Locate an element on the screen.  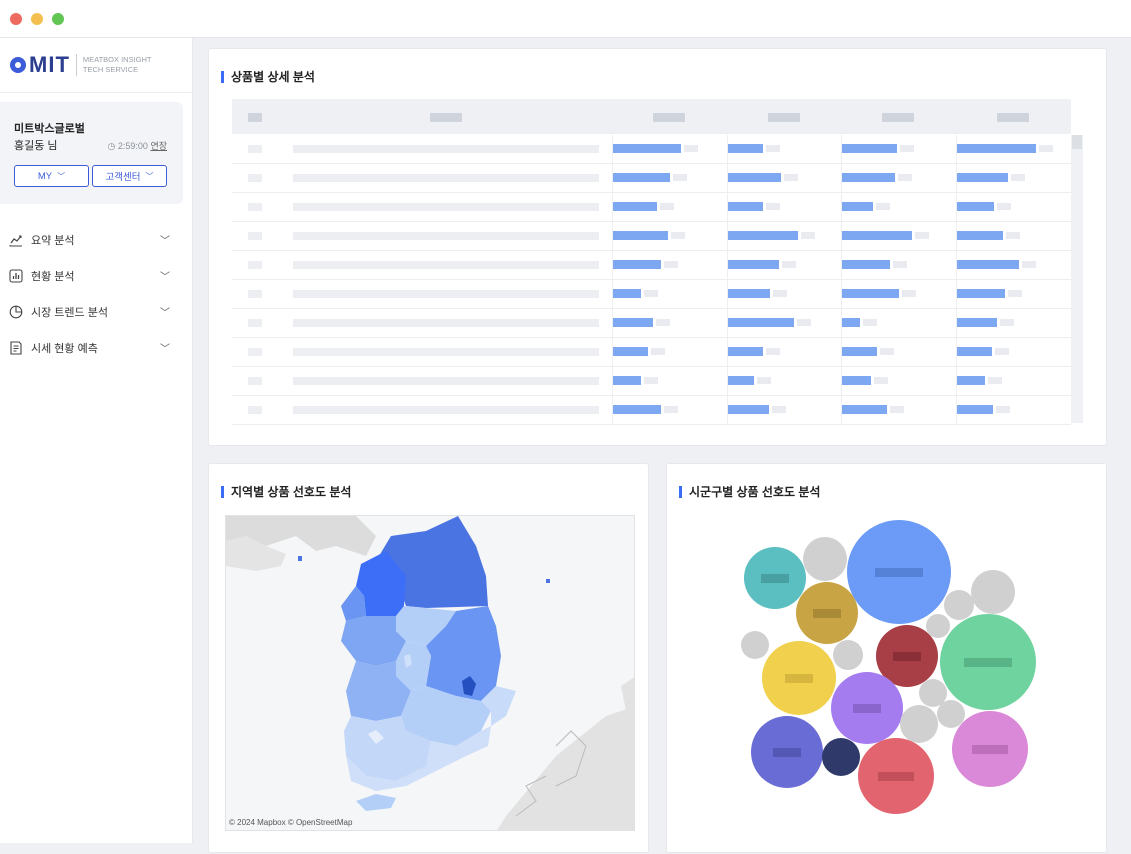
maximize-window-button is located at coordinates (58, 19).